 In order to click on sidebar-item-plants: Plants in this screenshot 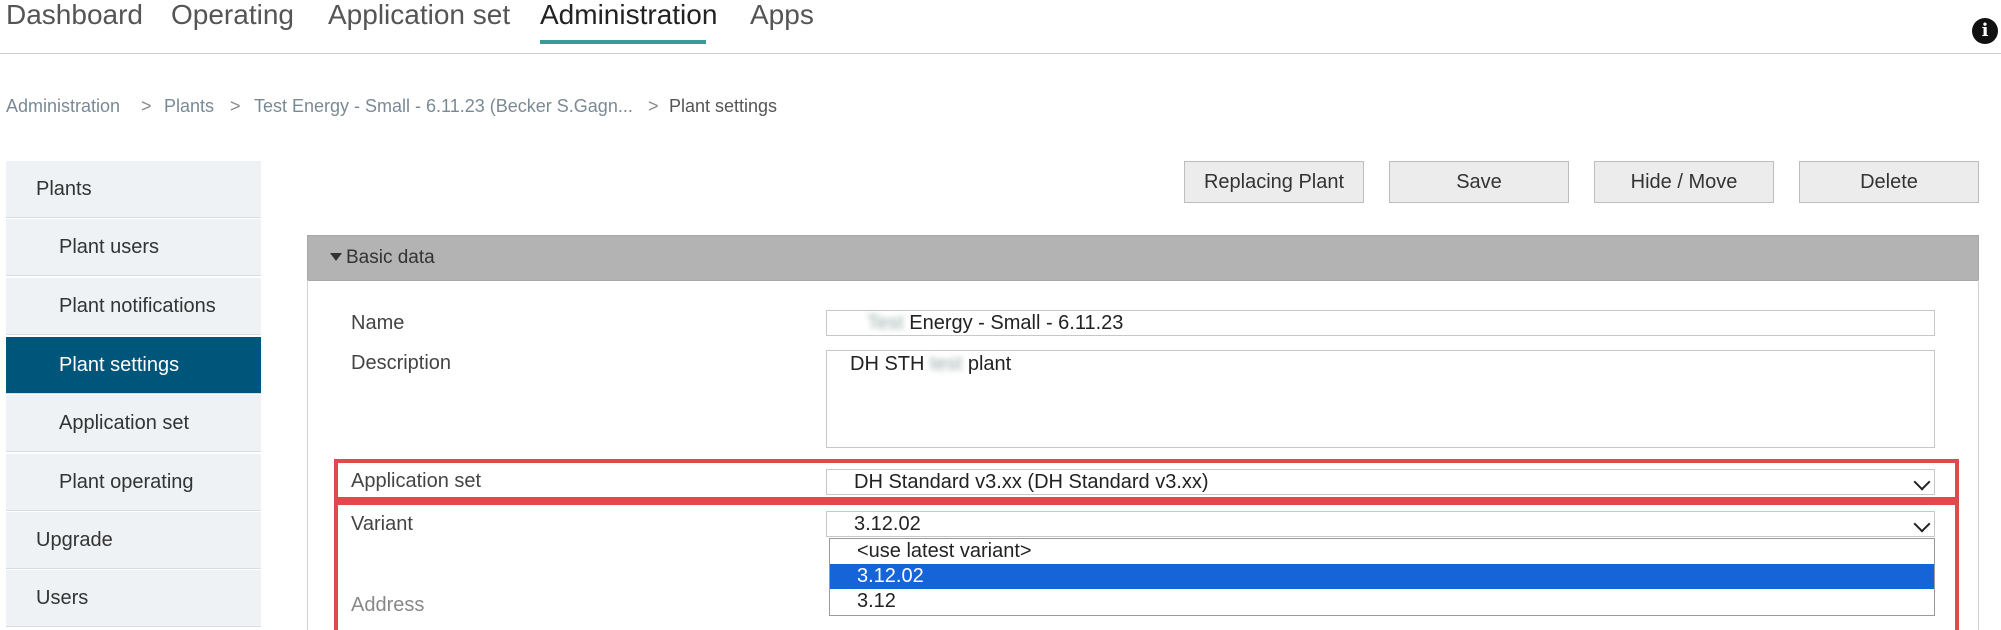, I will do `click(133, 189)`.